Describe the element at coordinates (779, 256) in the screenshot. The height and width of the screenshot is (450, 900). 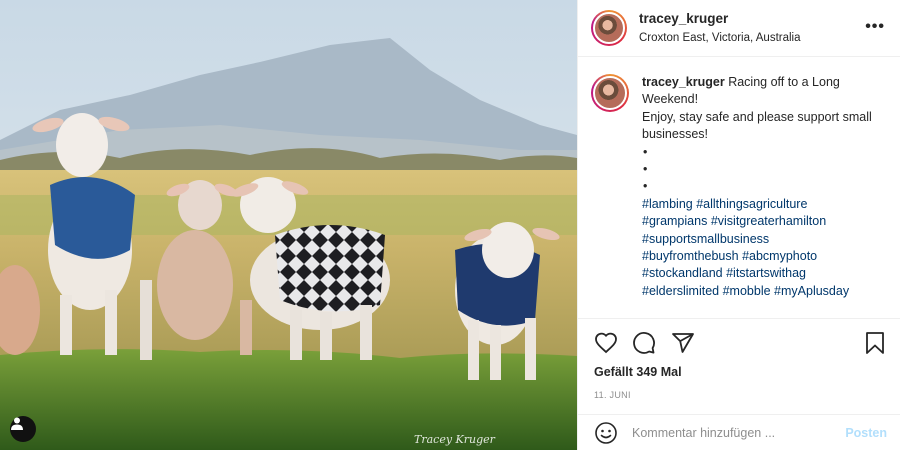
I see `hashtag-link: #abcmyphoto` at that location.